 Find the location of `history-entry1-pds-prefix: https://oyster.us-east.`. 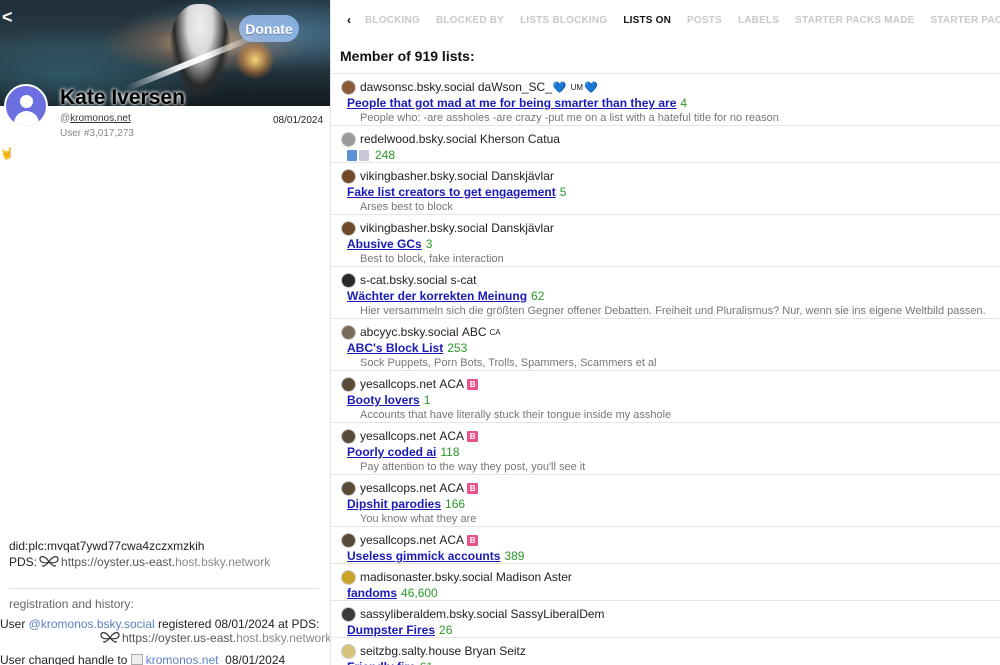

history-entry1-pds-prefix: https://oyster.us-east. is located at coordinates (179, 638).